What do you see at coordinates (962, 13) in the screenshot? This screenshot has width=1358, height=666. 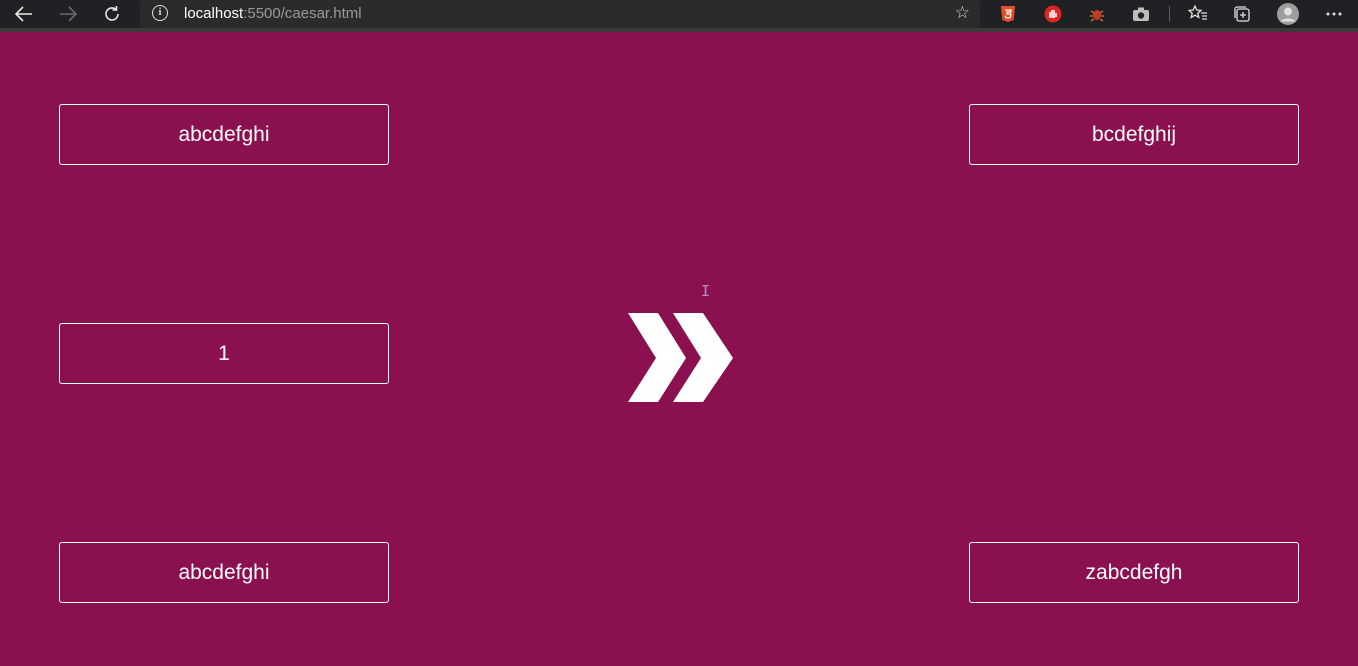 I see `add-favorite-icon: ☆` at bounding box center [962, 13].